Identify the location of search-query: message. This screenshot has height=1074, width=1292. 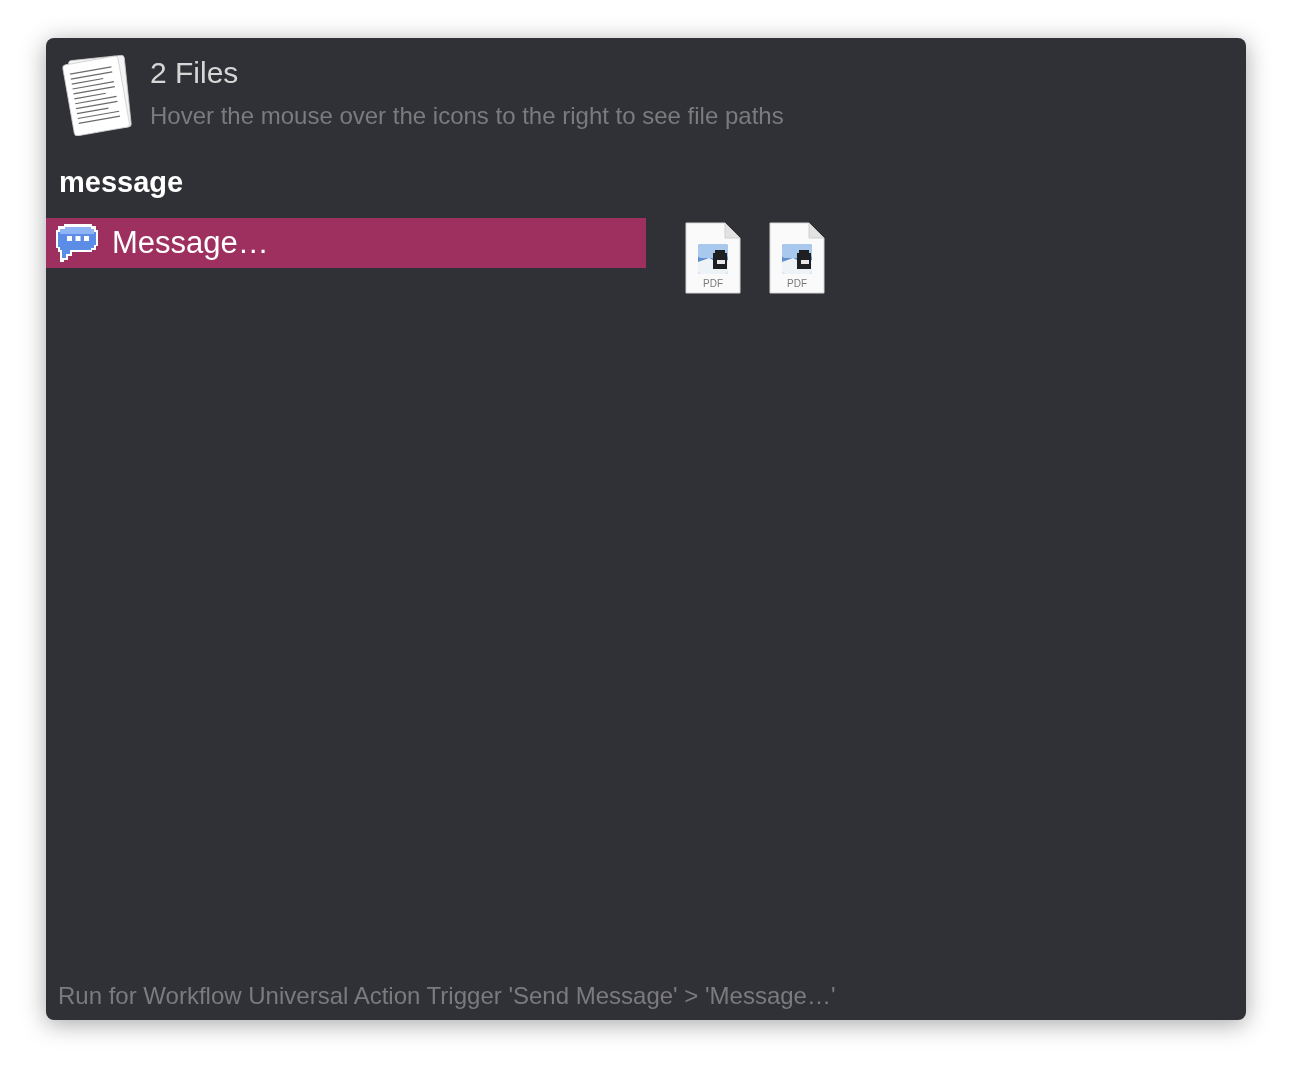
(121, 182).